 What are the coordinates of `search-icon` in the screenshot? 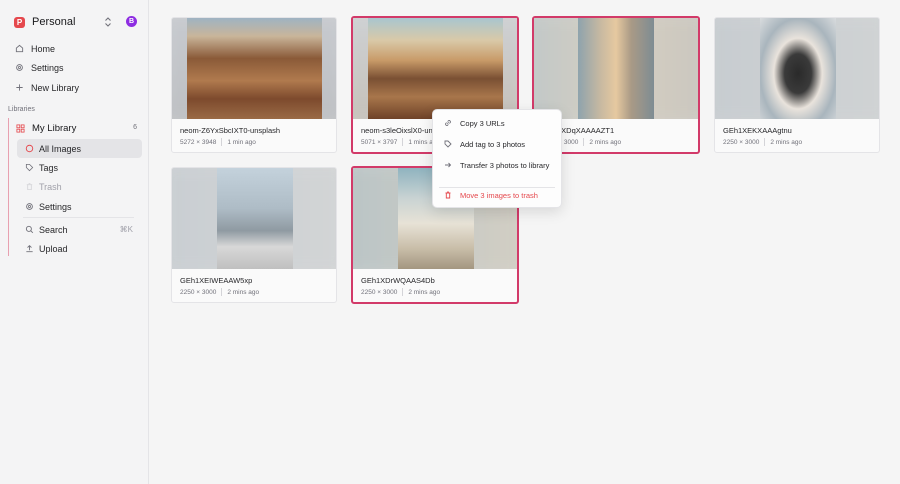 It's located at (29, 230).